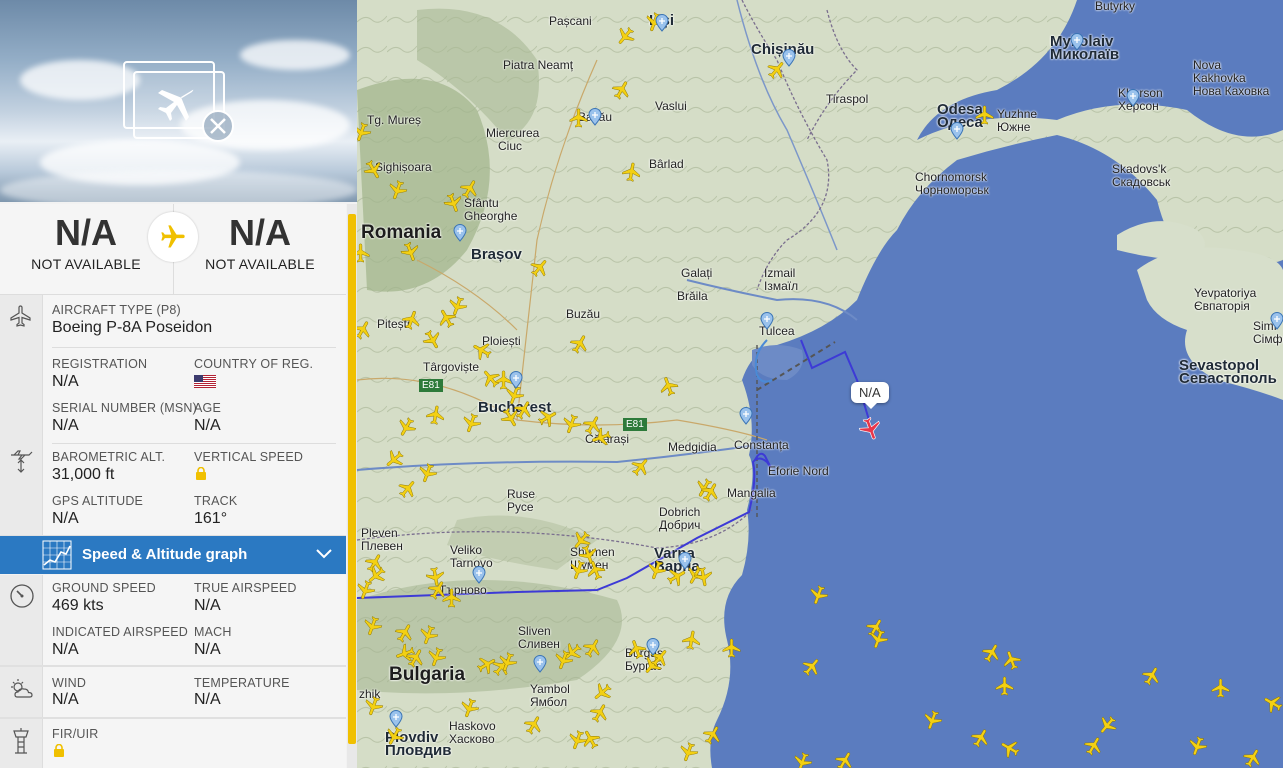 This screenshot has height=768, width=1283. I want to click on origin-code: N/A, so click(86, 233).